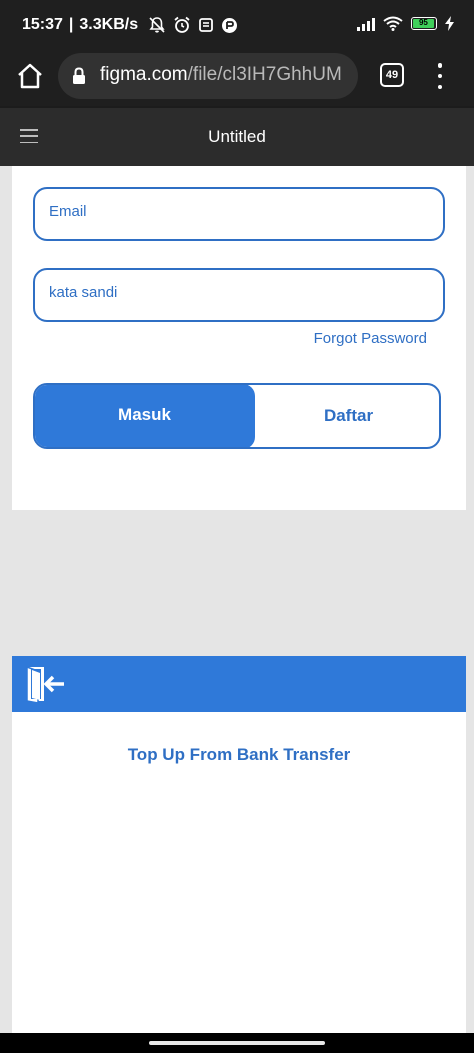 The height and width of the screenshot is (1053, 474). What do you see at coordinates (230, 25) in the screenshot?
I see `app-notification-icon` at bounding box center [230, 25].